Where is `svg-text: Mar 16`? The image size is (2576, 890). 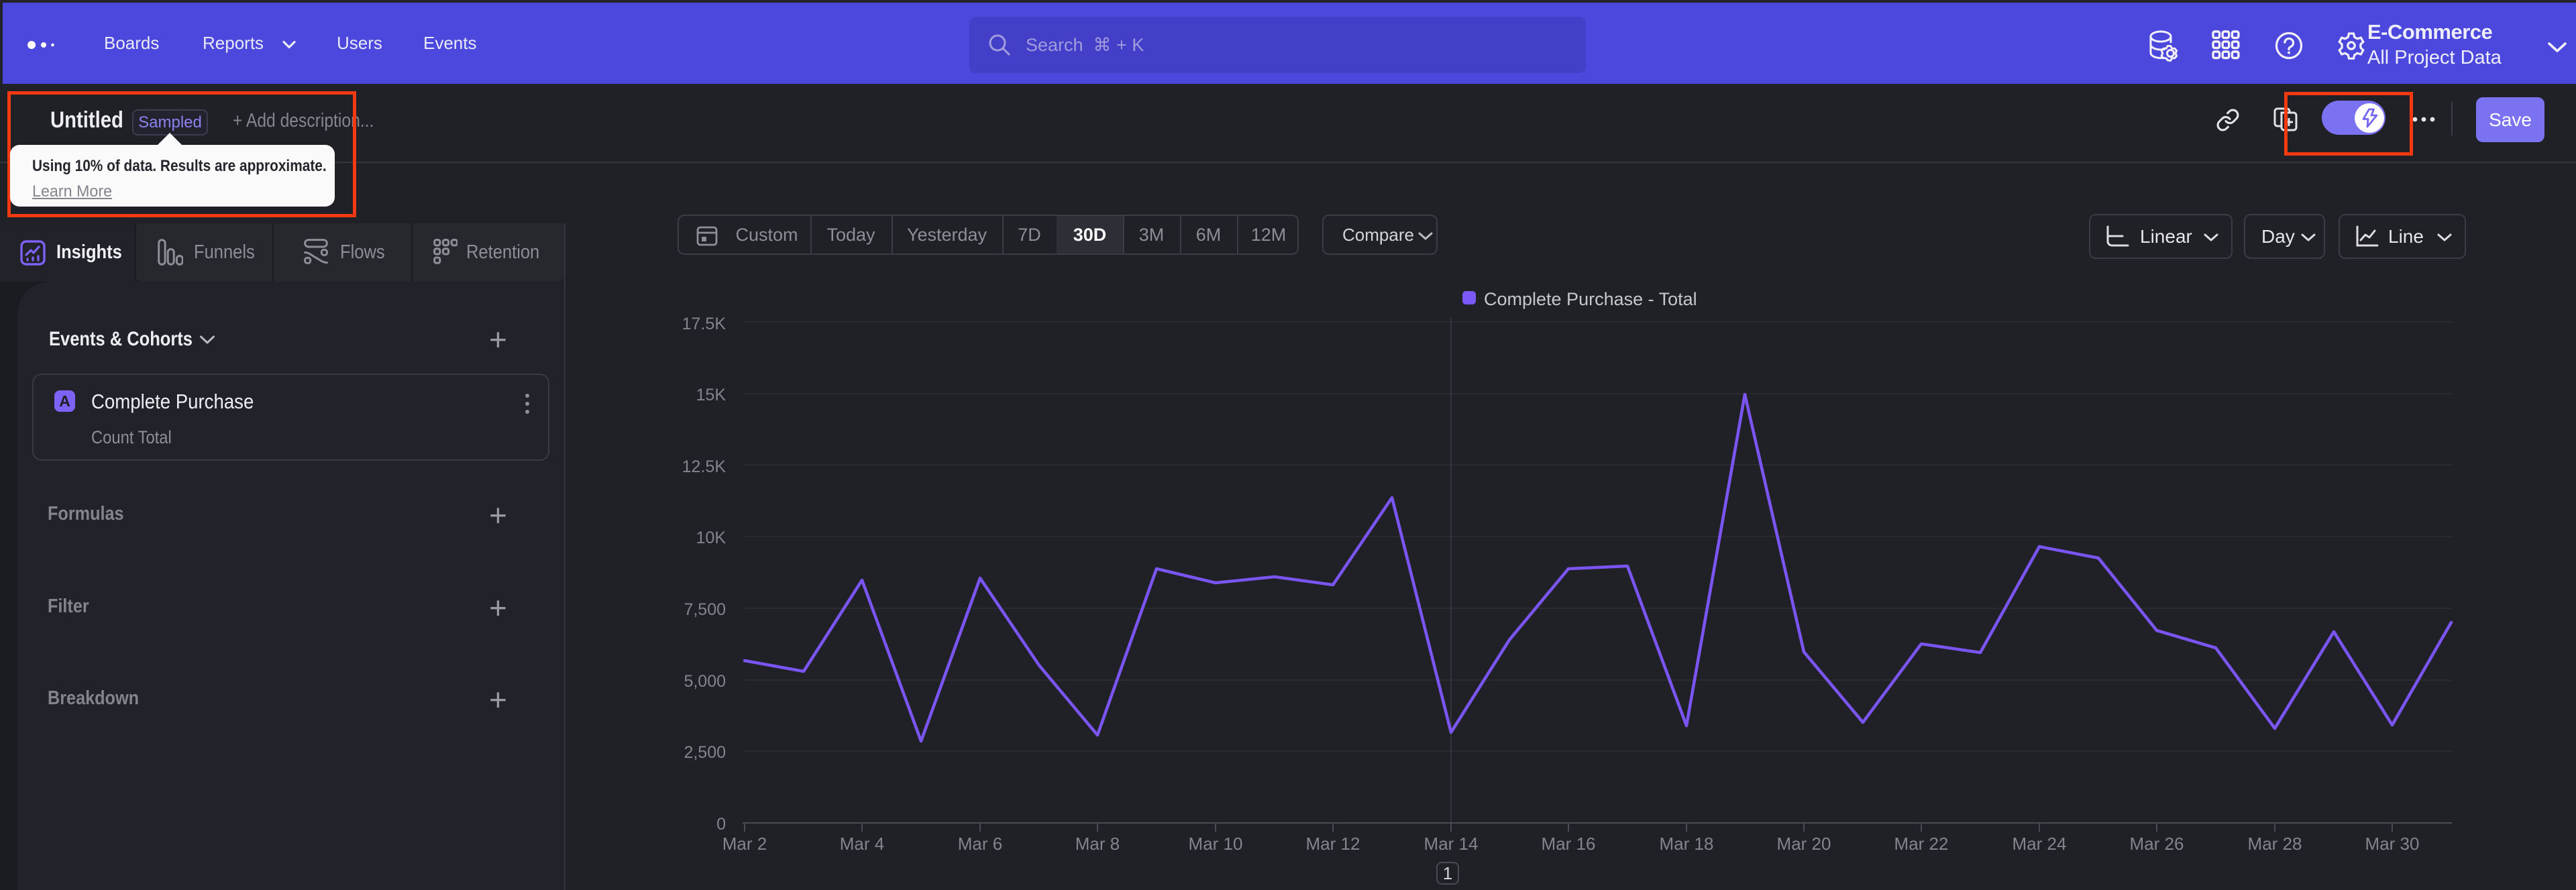
svg-text: Mar 16 is located at coordinates (1569, 844).